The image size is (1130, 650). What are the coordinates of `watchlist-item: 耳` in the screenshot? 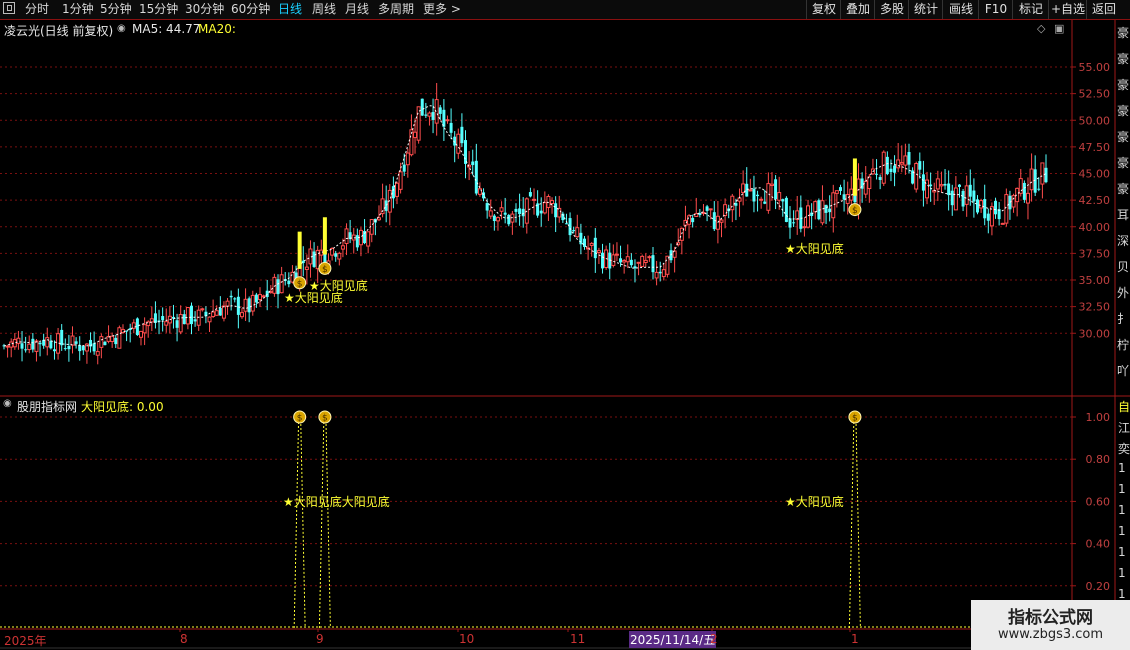 It's located at (1123, 214).